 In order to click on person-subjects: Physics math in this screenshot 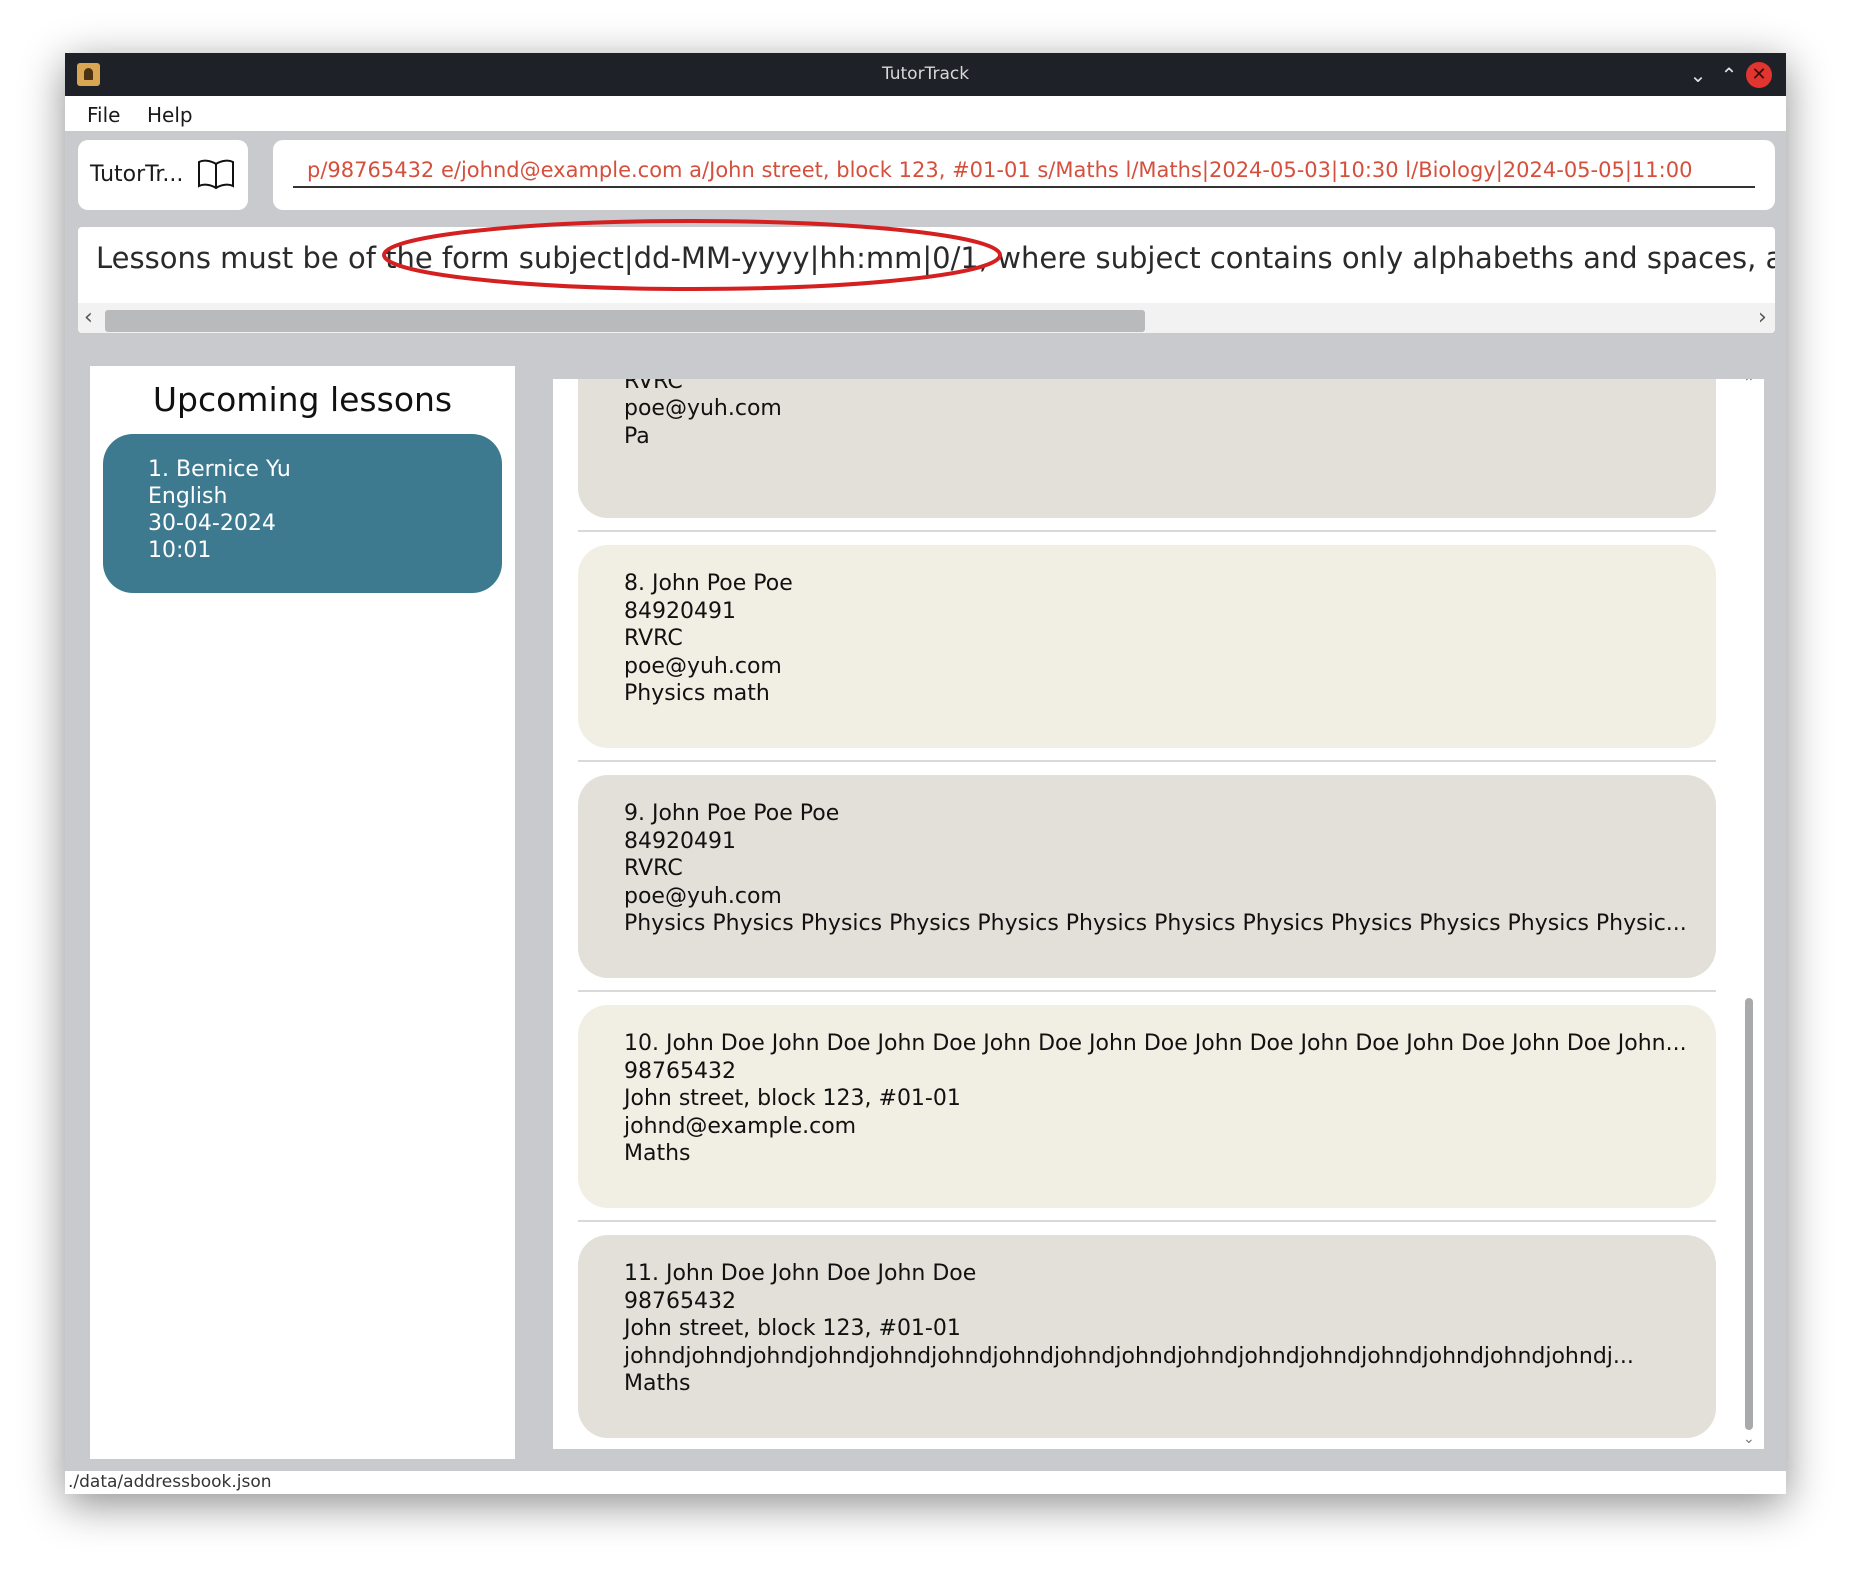, I will do `click(697, 693)`.